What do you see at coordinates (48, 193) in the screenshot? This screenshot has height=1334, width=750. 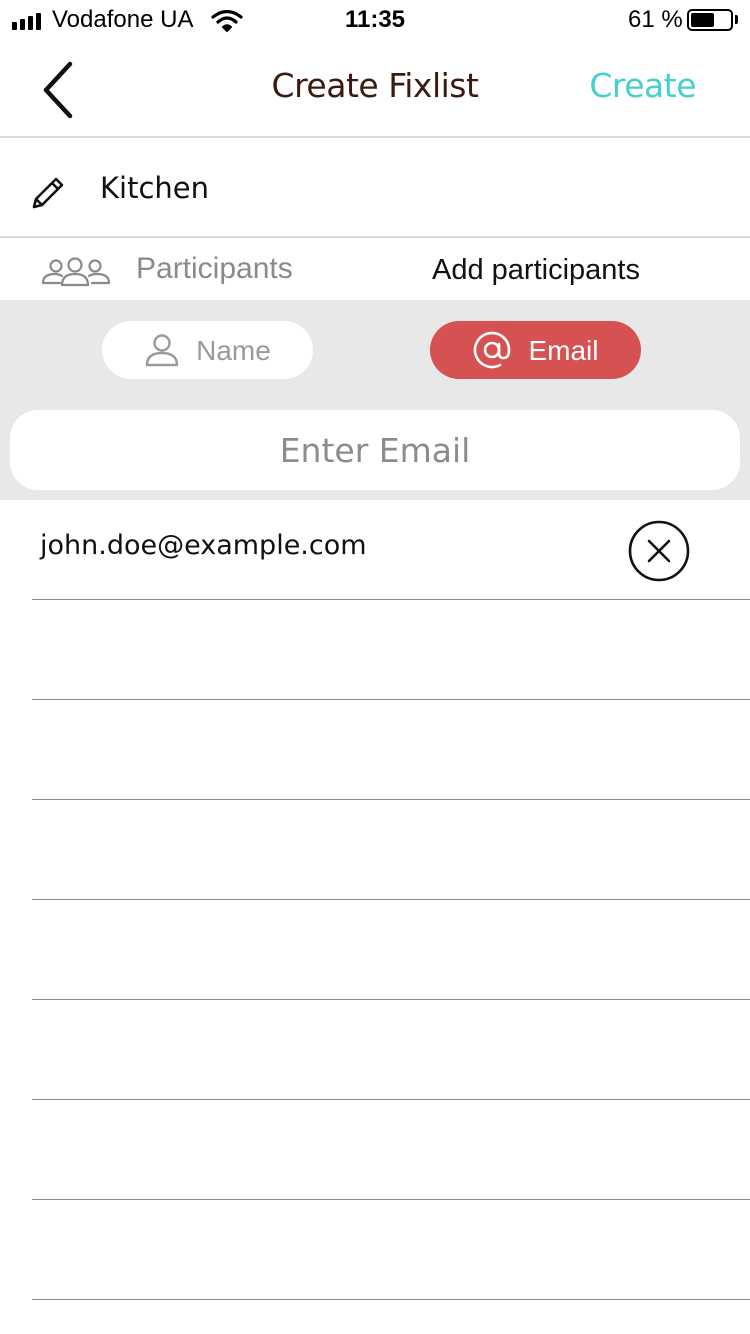 I see `pencil-icon` at bounding box center [48, 193].